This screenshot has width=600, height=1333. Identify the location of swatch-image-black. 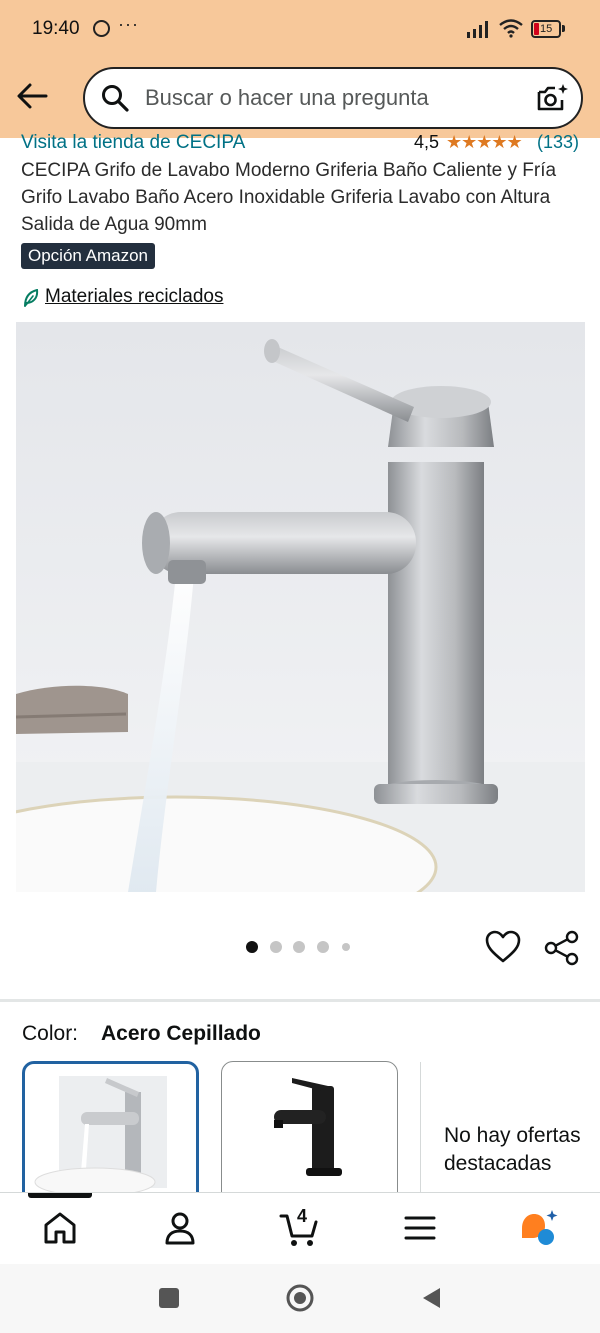
(308, 1127).